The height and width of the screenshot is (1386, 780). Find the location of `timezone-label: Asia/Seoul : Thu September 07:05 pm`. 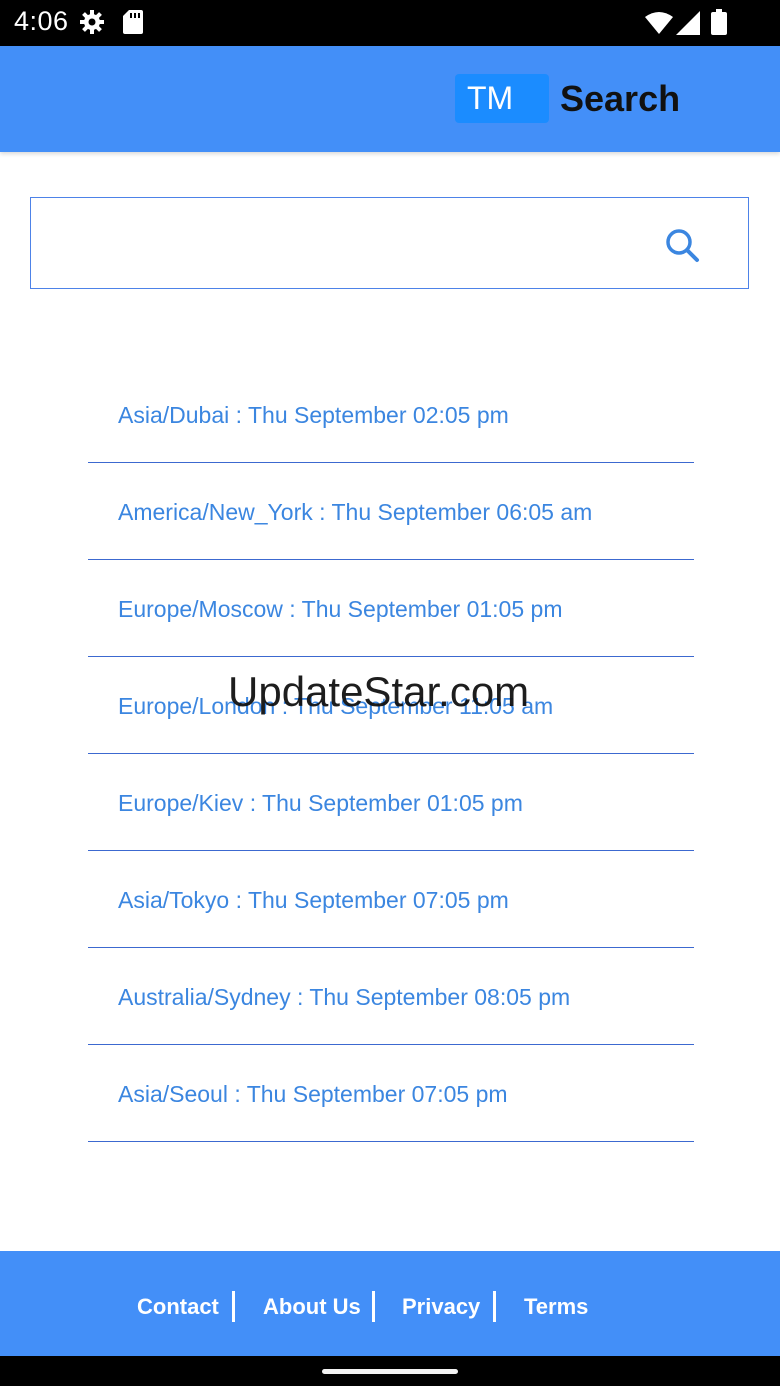

timezone-label: Asia/Seoul : Thu September 07:05 pm is located at coordinates (313, 1094).